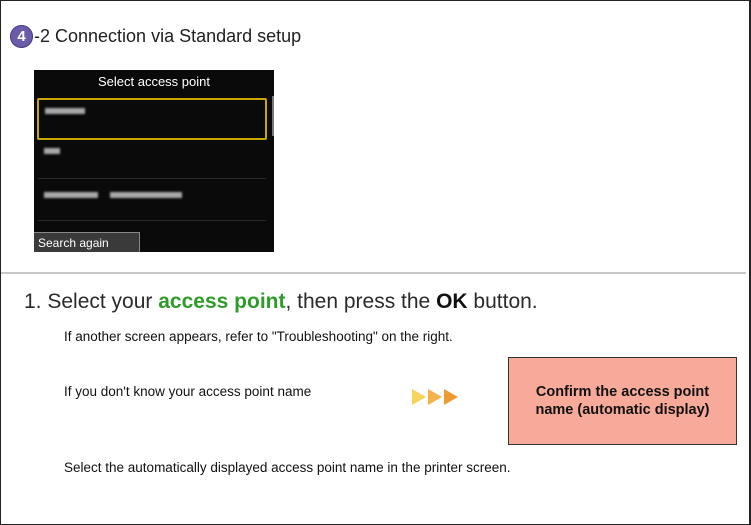  What do you see at coordinates (273, 116) in the screenshot?
I see `screen-scrollbar` at bounding box center [273, 116].